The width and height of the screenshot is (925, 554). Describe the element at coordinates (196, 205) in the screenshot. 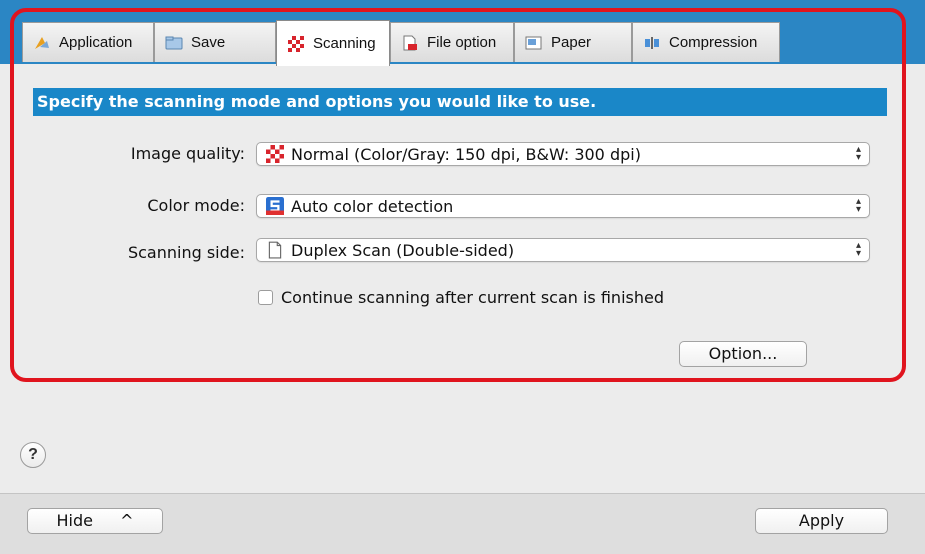

I see `color-mode-label: Color mode:` at that location.